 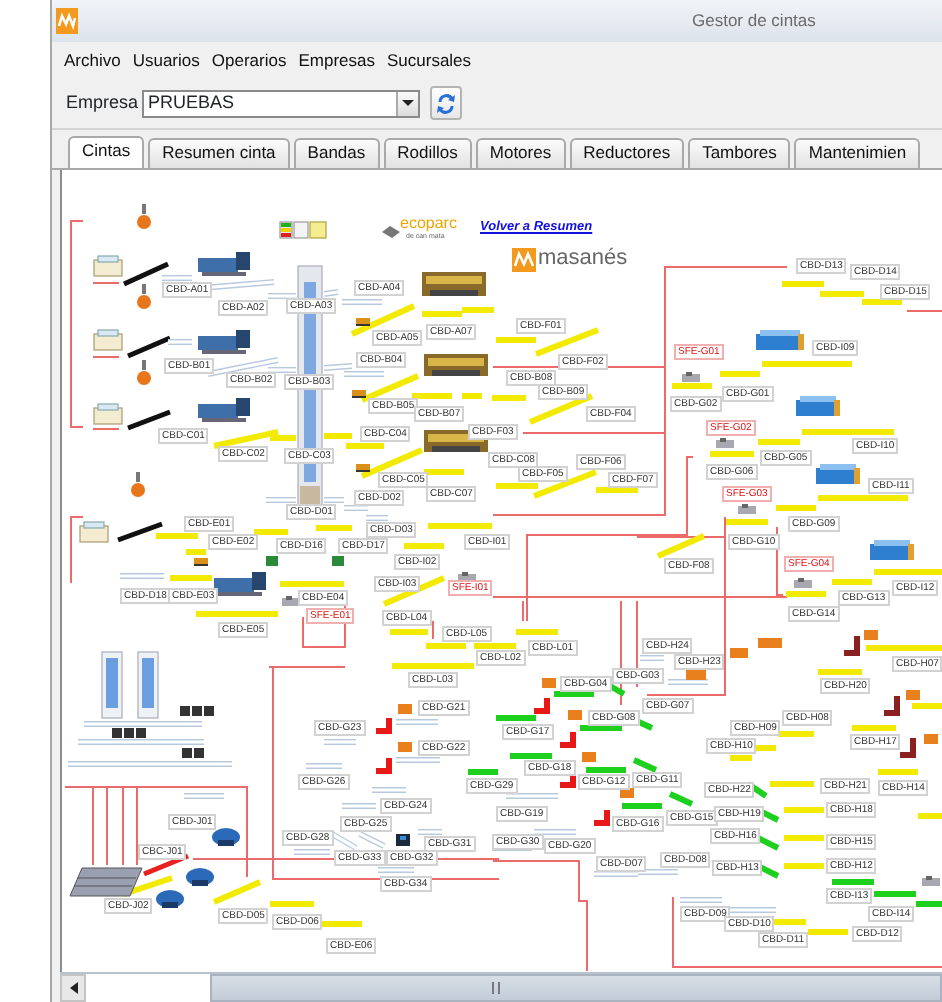 What do you see at coordinates (427, 153) in the screenshot?
I see `tab: Rodillos` at bounding box center [427, 153].